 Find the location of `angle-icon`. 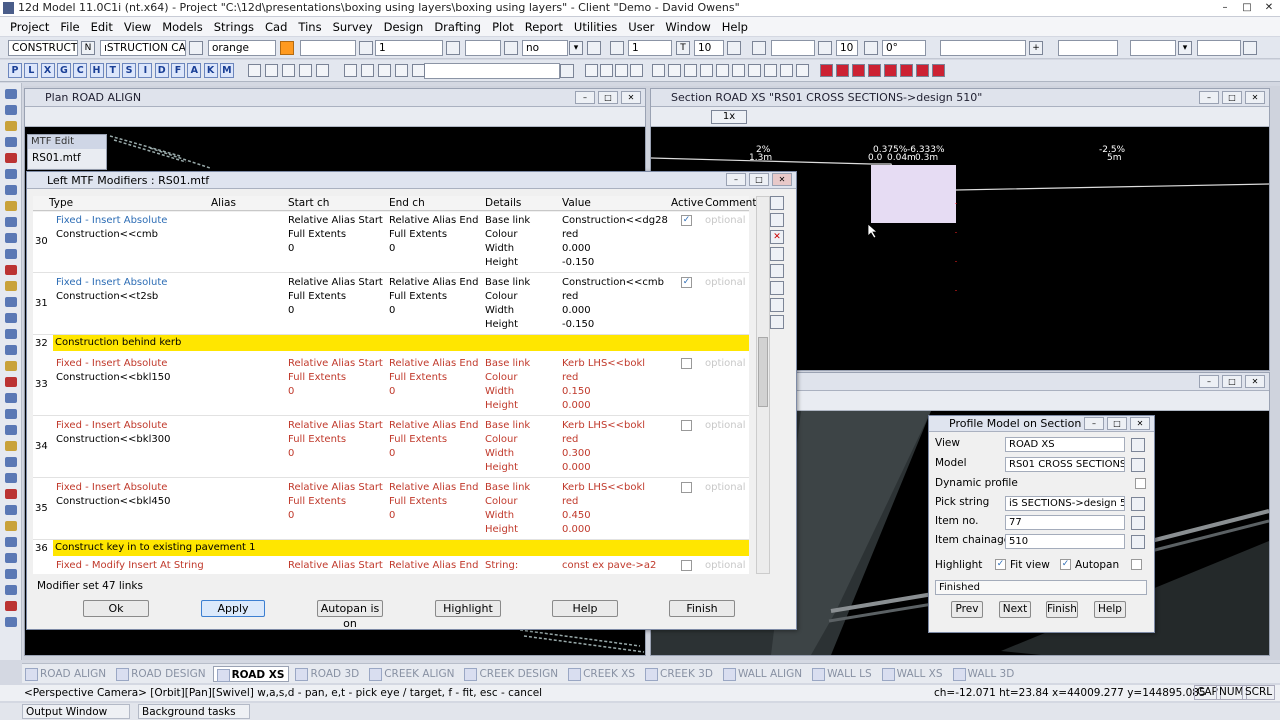

angle-icon is located at coordinates (617, 48).